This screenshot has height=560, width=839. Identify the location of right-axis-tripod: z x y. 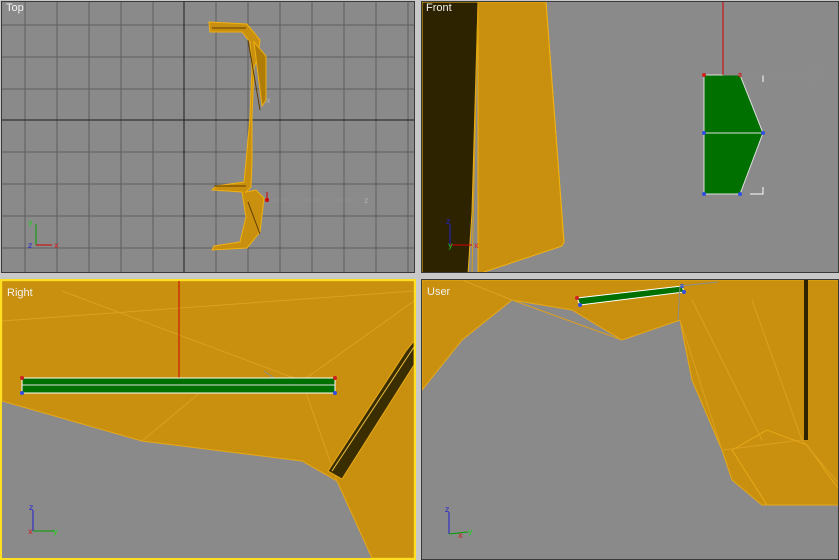
(43, 519).